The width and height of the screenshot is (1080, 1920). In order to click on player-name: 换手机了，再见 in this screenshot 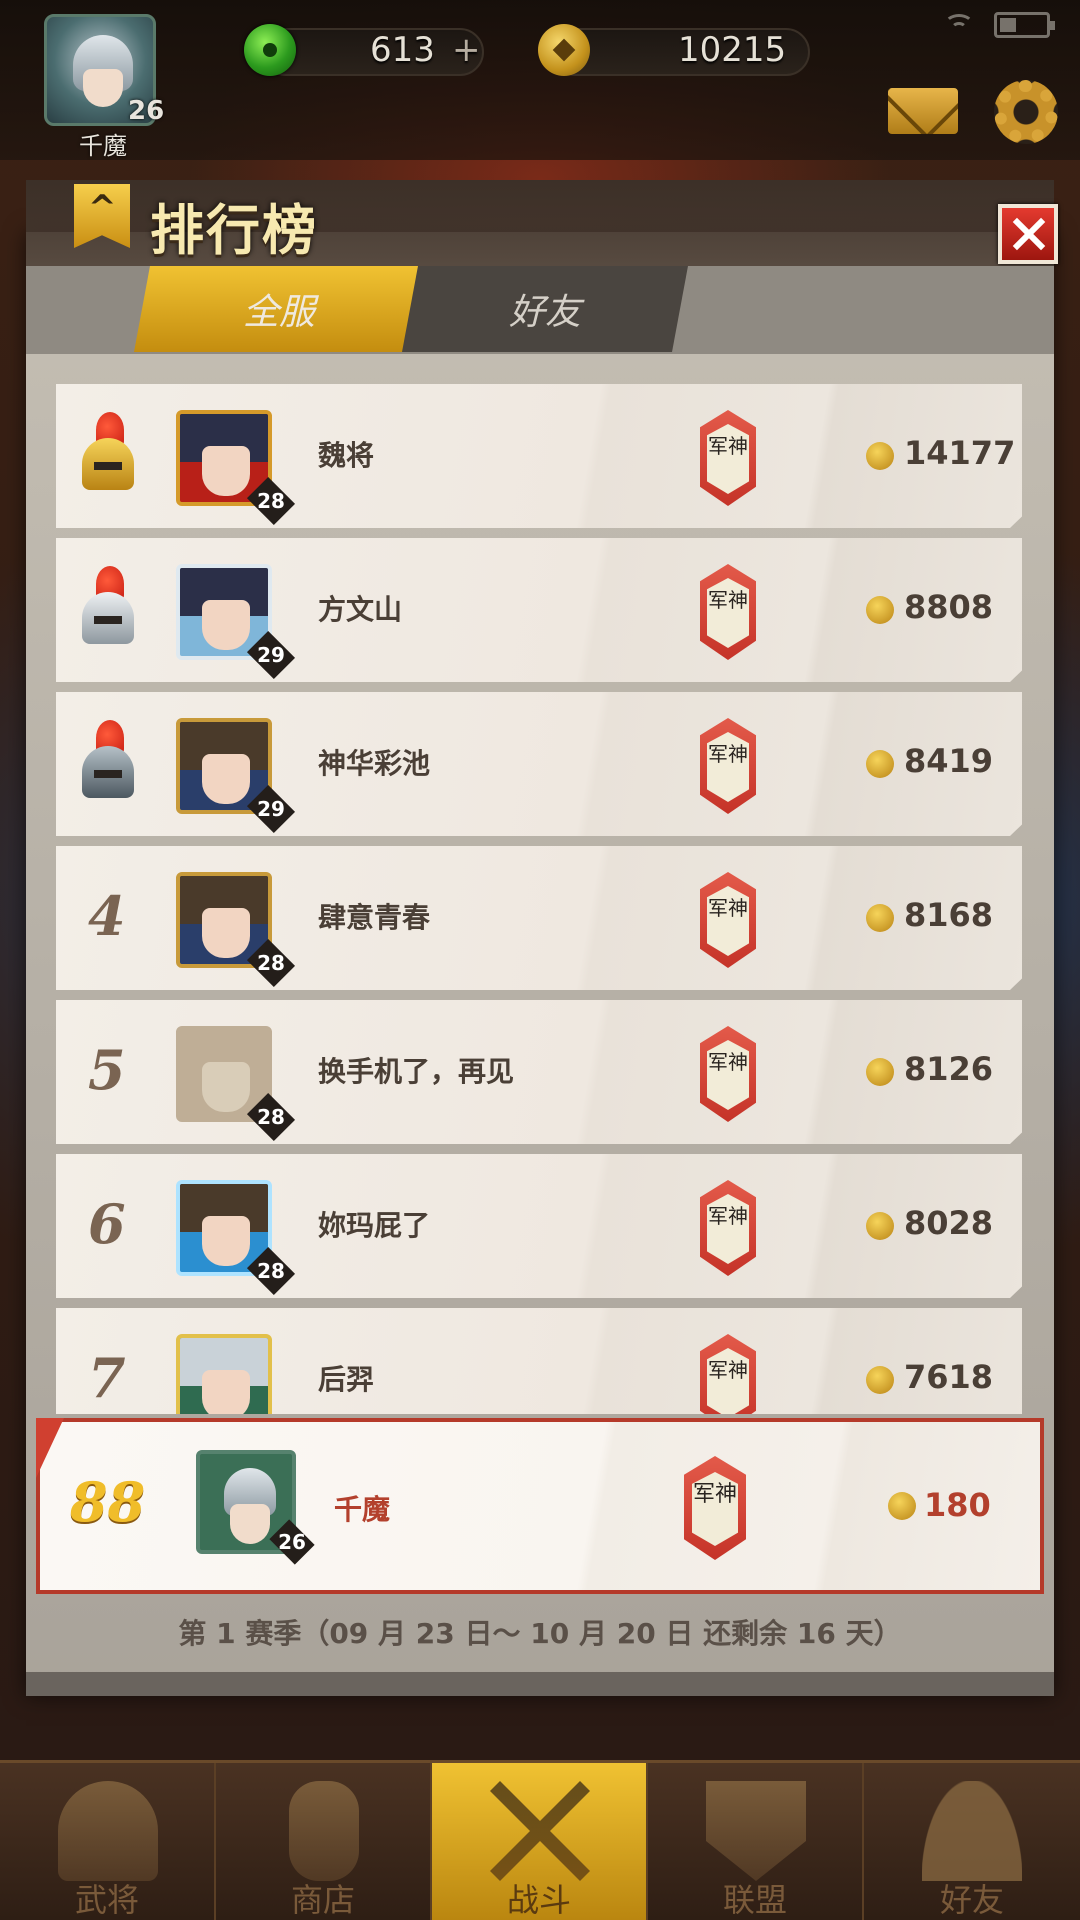, I will do `click(416, 1071)`.